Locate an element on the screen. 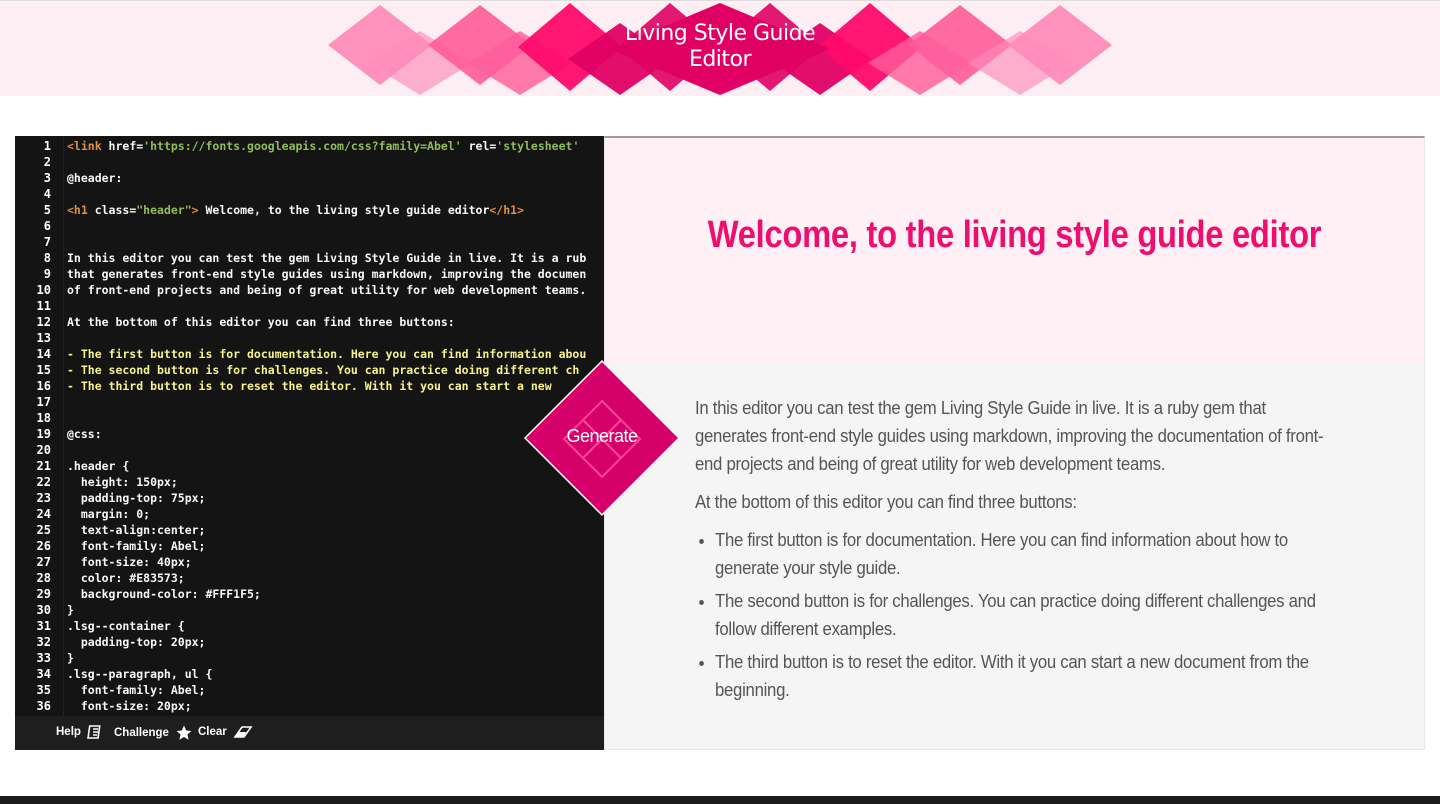 The height and width of the screenshot is (804, 1440). line-number: 23 is located at coordinates (43, 498).